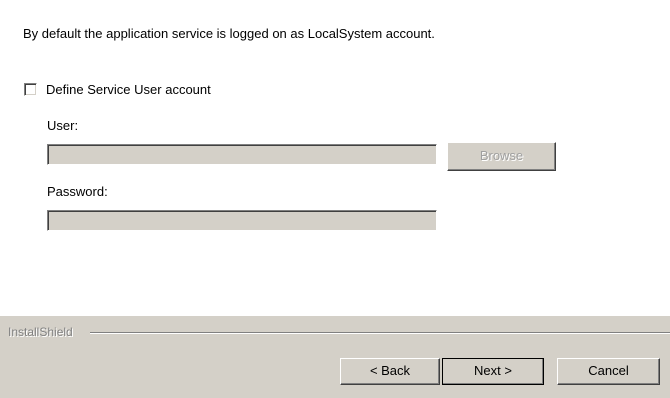 The width and height of the screenshot is (670, 398). Describe the element at coordinates (501, 156) in the screenshot. I see `browse-button: Browse` at that location.